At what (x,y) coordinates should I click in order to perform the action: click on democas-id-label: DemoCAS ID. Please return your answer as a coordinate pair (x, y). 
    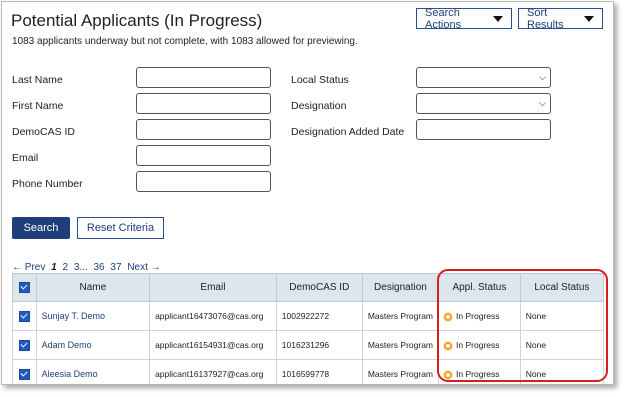
    Looking at the image, I should click on (44, 132).